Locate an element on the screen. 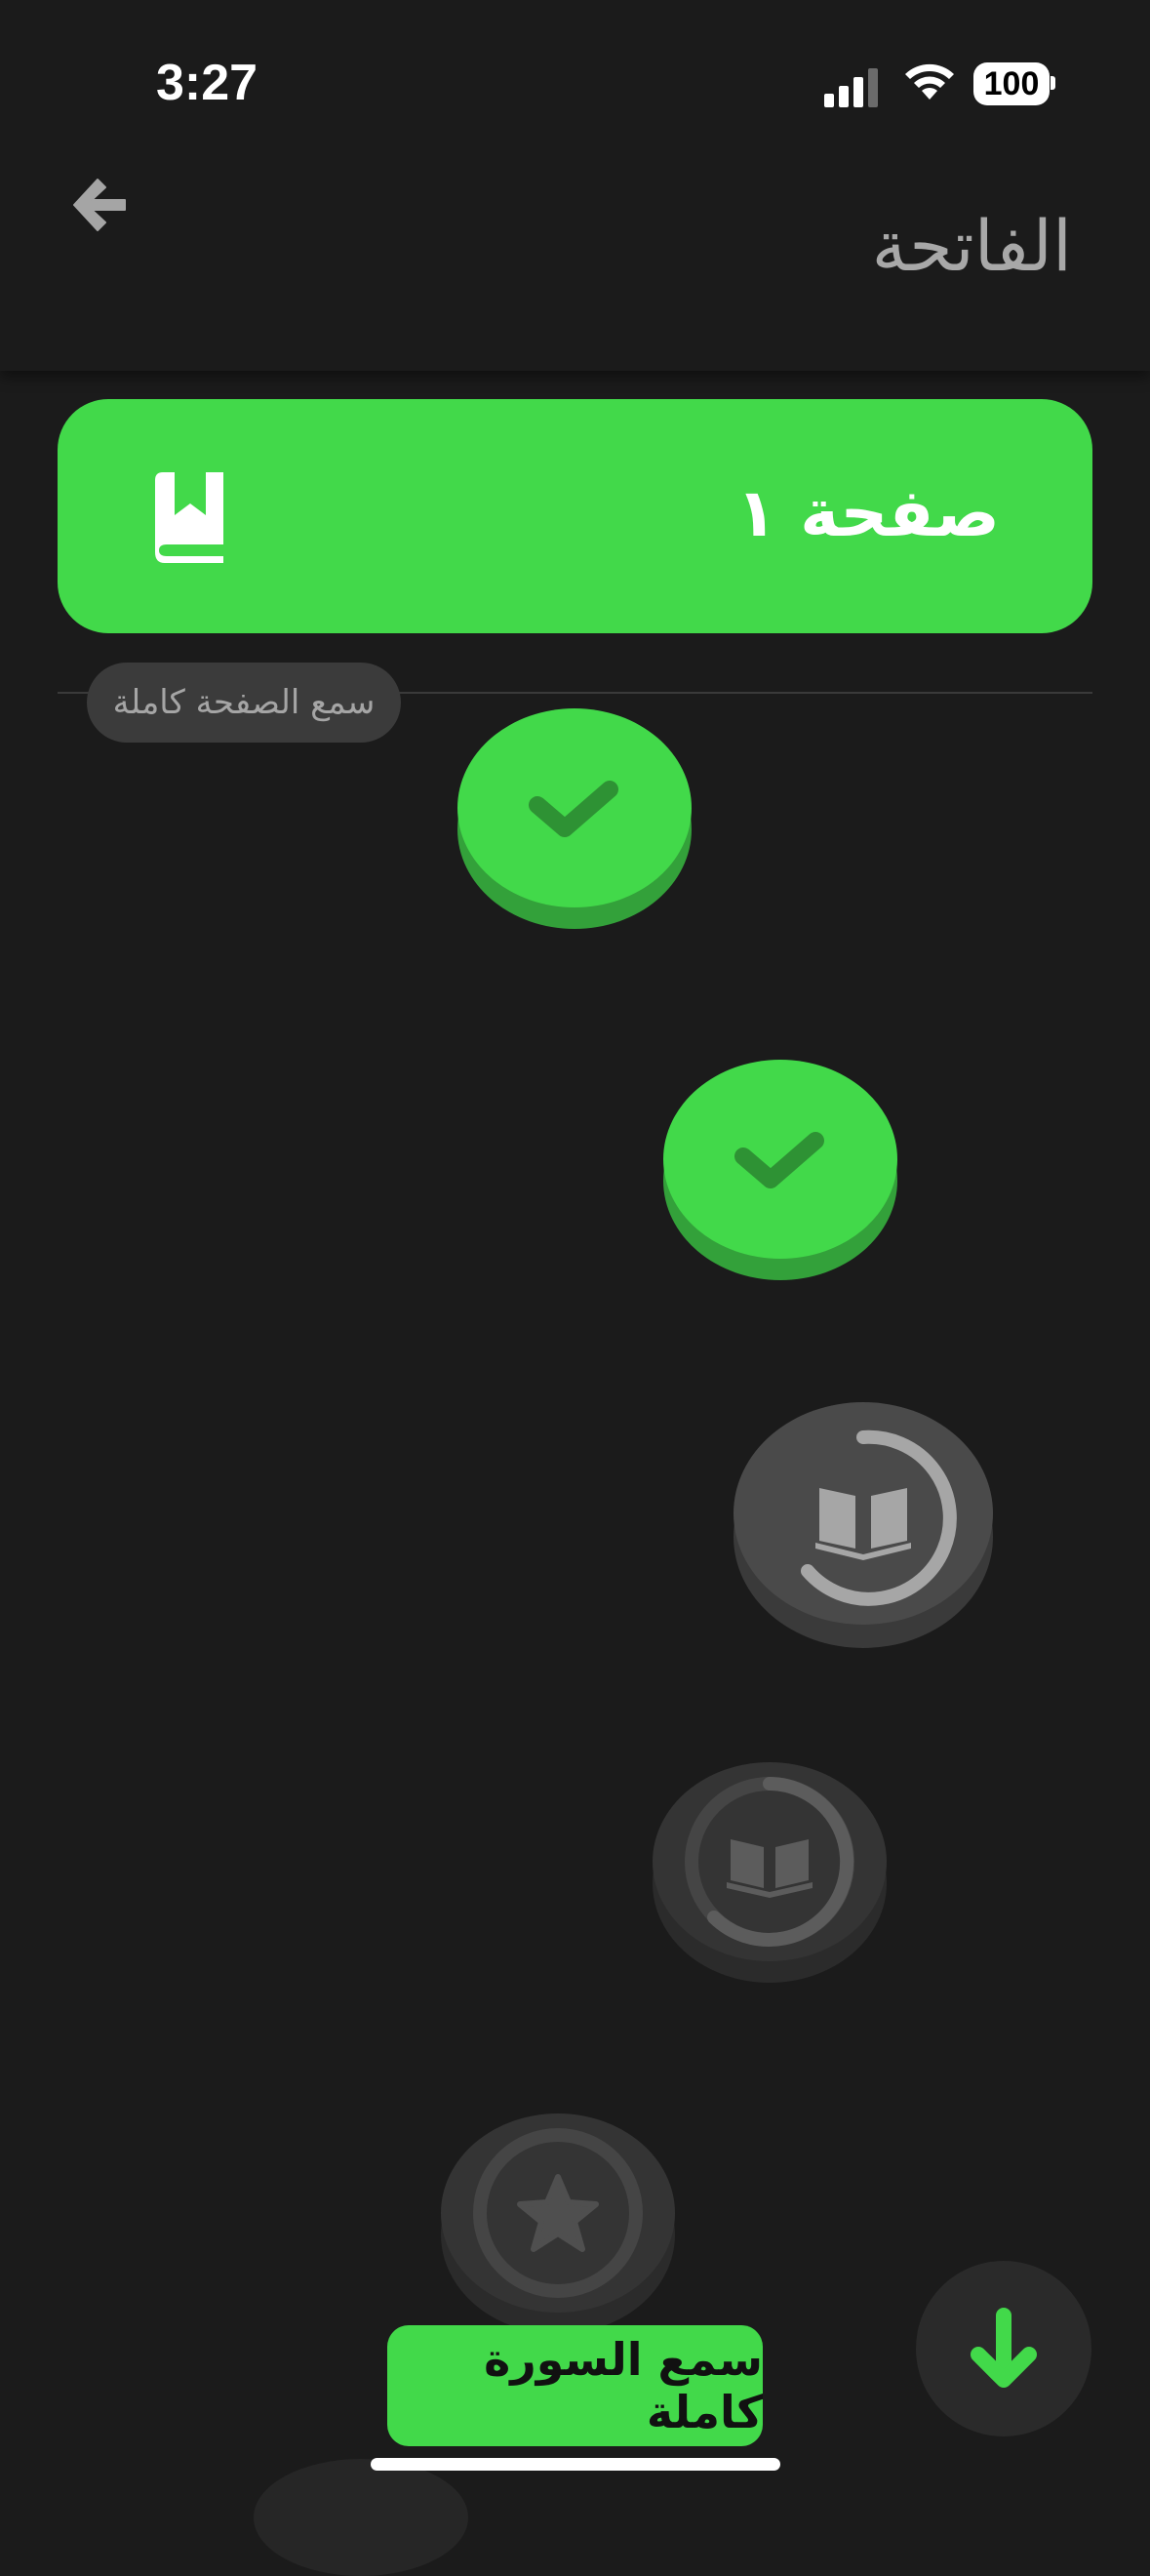 The height and width of the screenshot is (2576, 1150). listen-full-page-chip: سمع الصفحة كاملة is located at coordinates (244, 703).